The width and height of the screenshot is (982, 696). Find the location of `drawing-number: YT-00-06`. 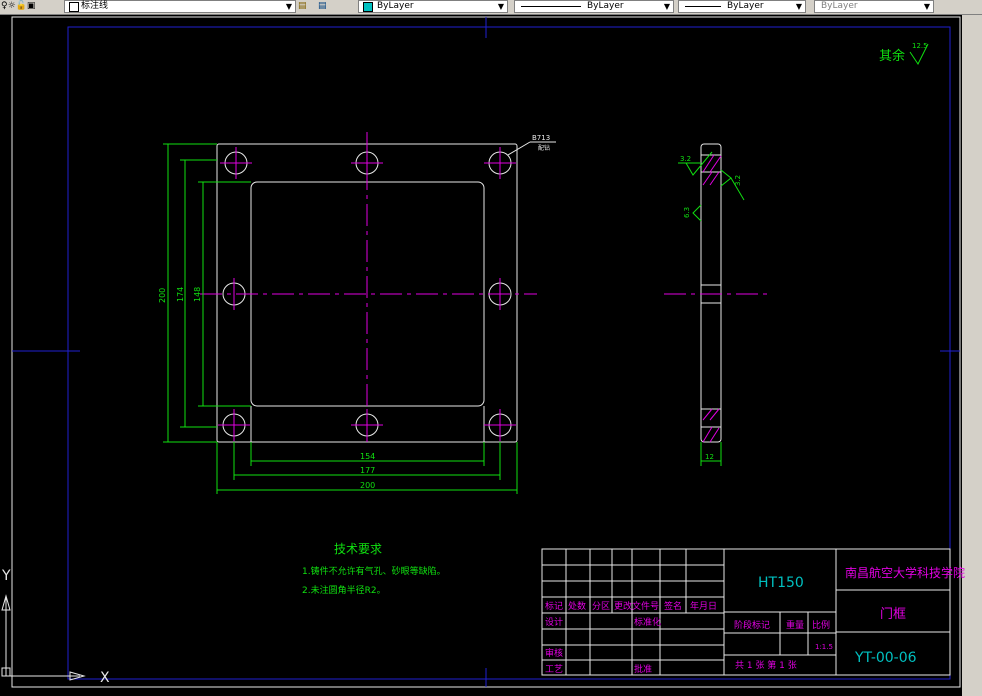

drawing-number: YT-00-06 is located at coordinates (885, 658).